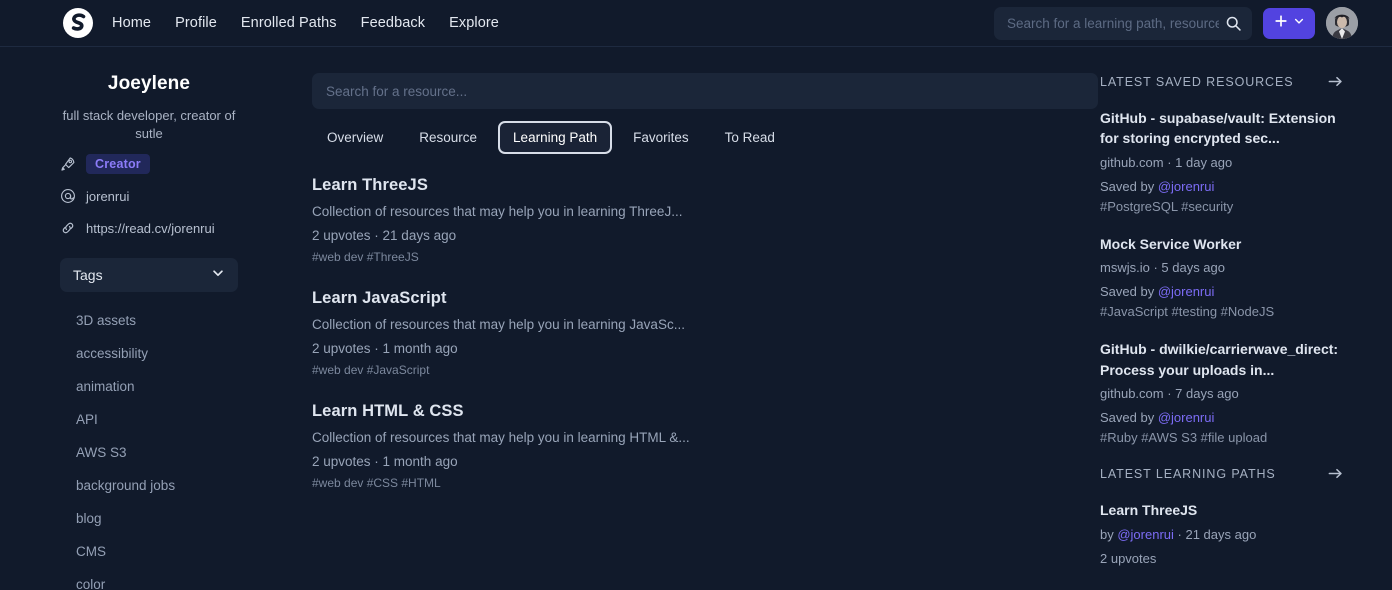 Image resolution: width=1392 pixels, height=590 pixels. Describe the element at coordinates (149, 353) in the screenshot. I see `tag-item: accessibility` at that location.